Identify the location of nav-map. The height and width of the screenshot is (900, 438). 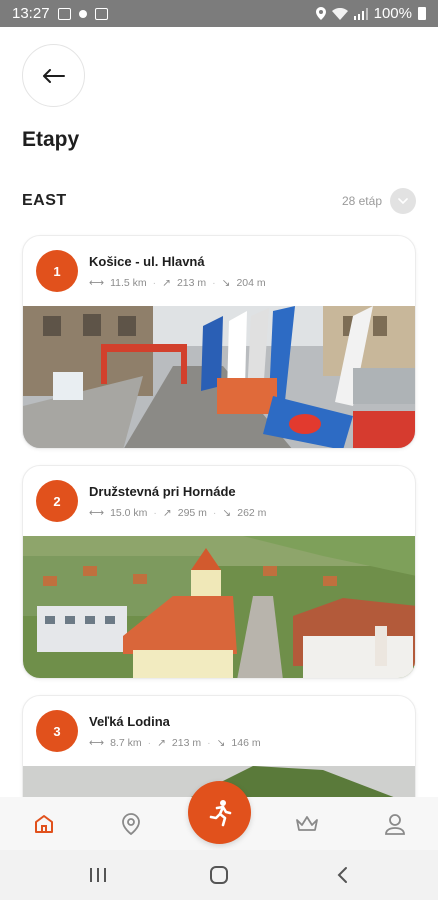
(131, 824).